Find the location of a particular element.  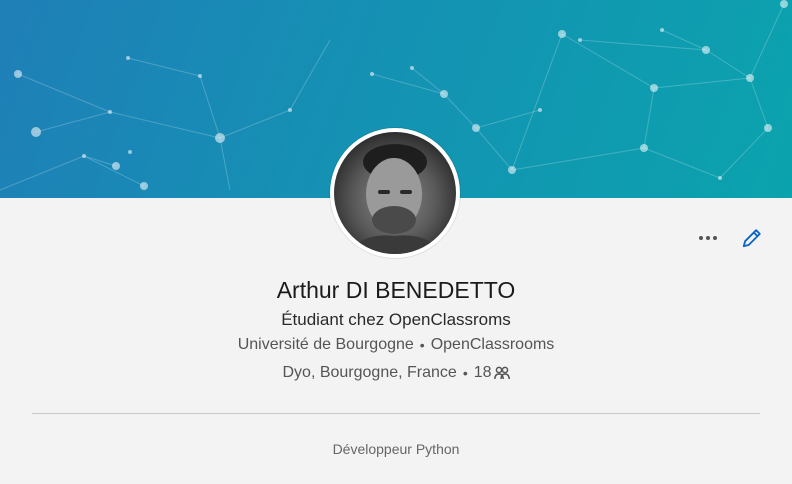

people-icon is located at coordinates (501, 373).